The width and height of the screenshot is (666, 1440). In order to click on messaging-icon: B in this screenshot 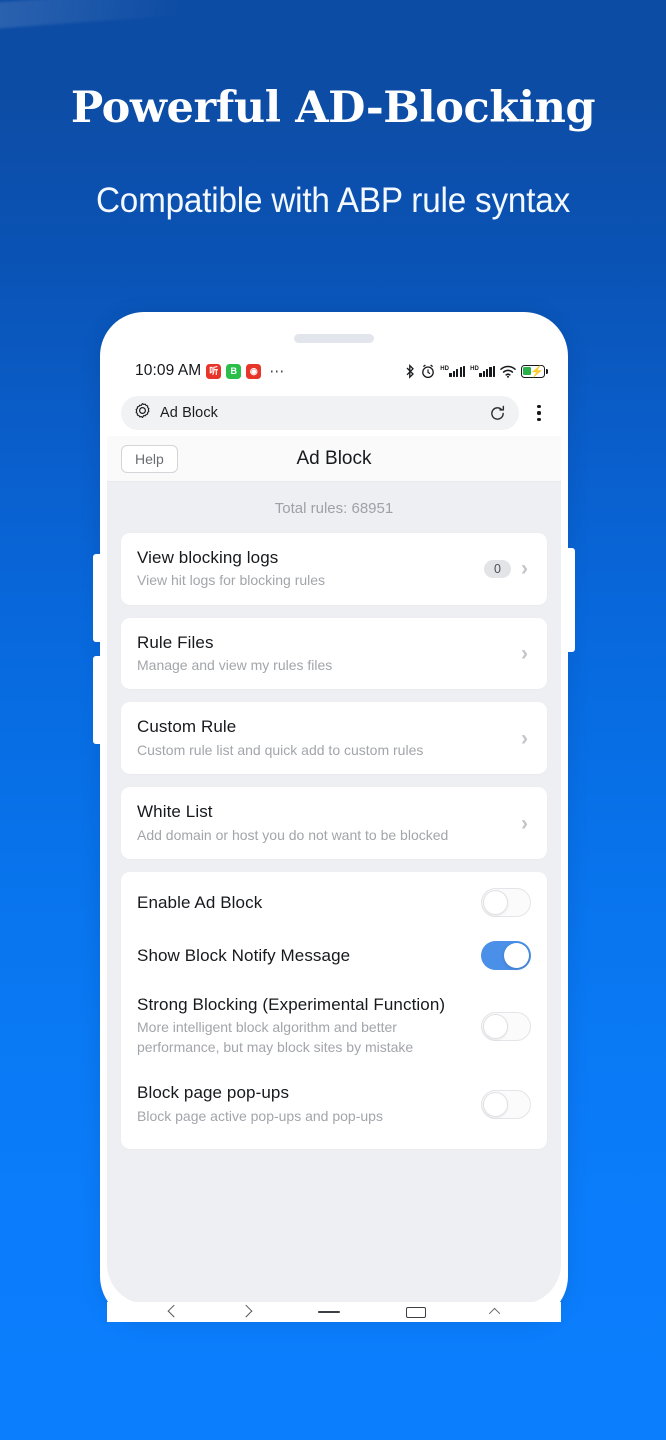, I will do `click(234, 371)`.